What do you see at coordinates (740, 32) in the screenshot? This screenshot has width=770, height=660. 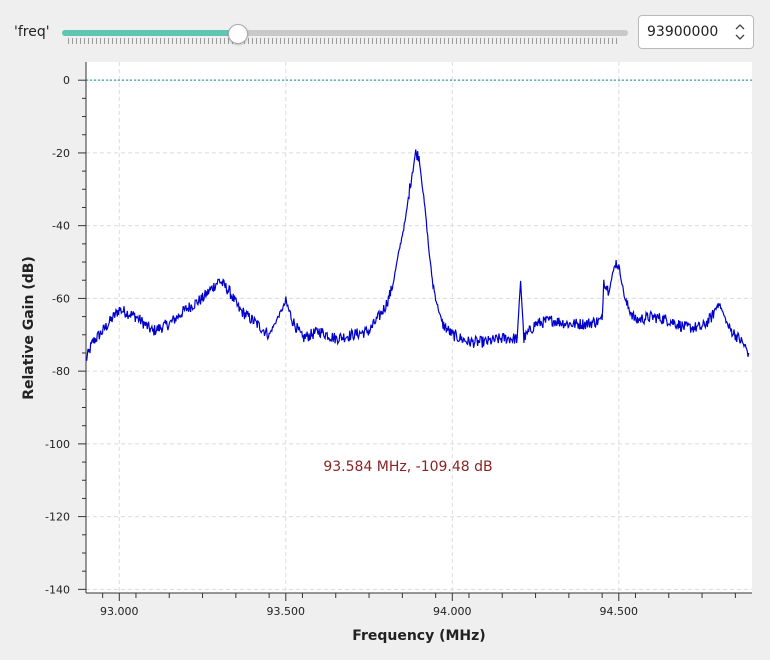 I see `spin-arrows-icon` at bounding box center [740, 32].